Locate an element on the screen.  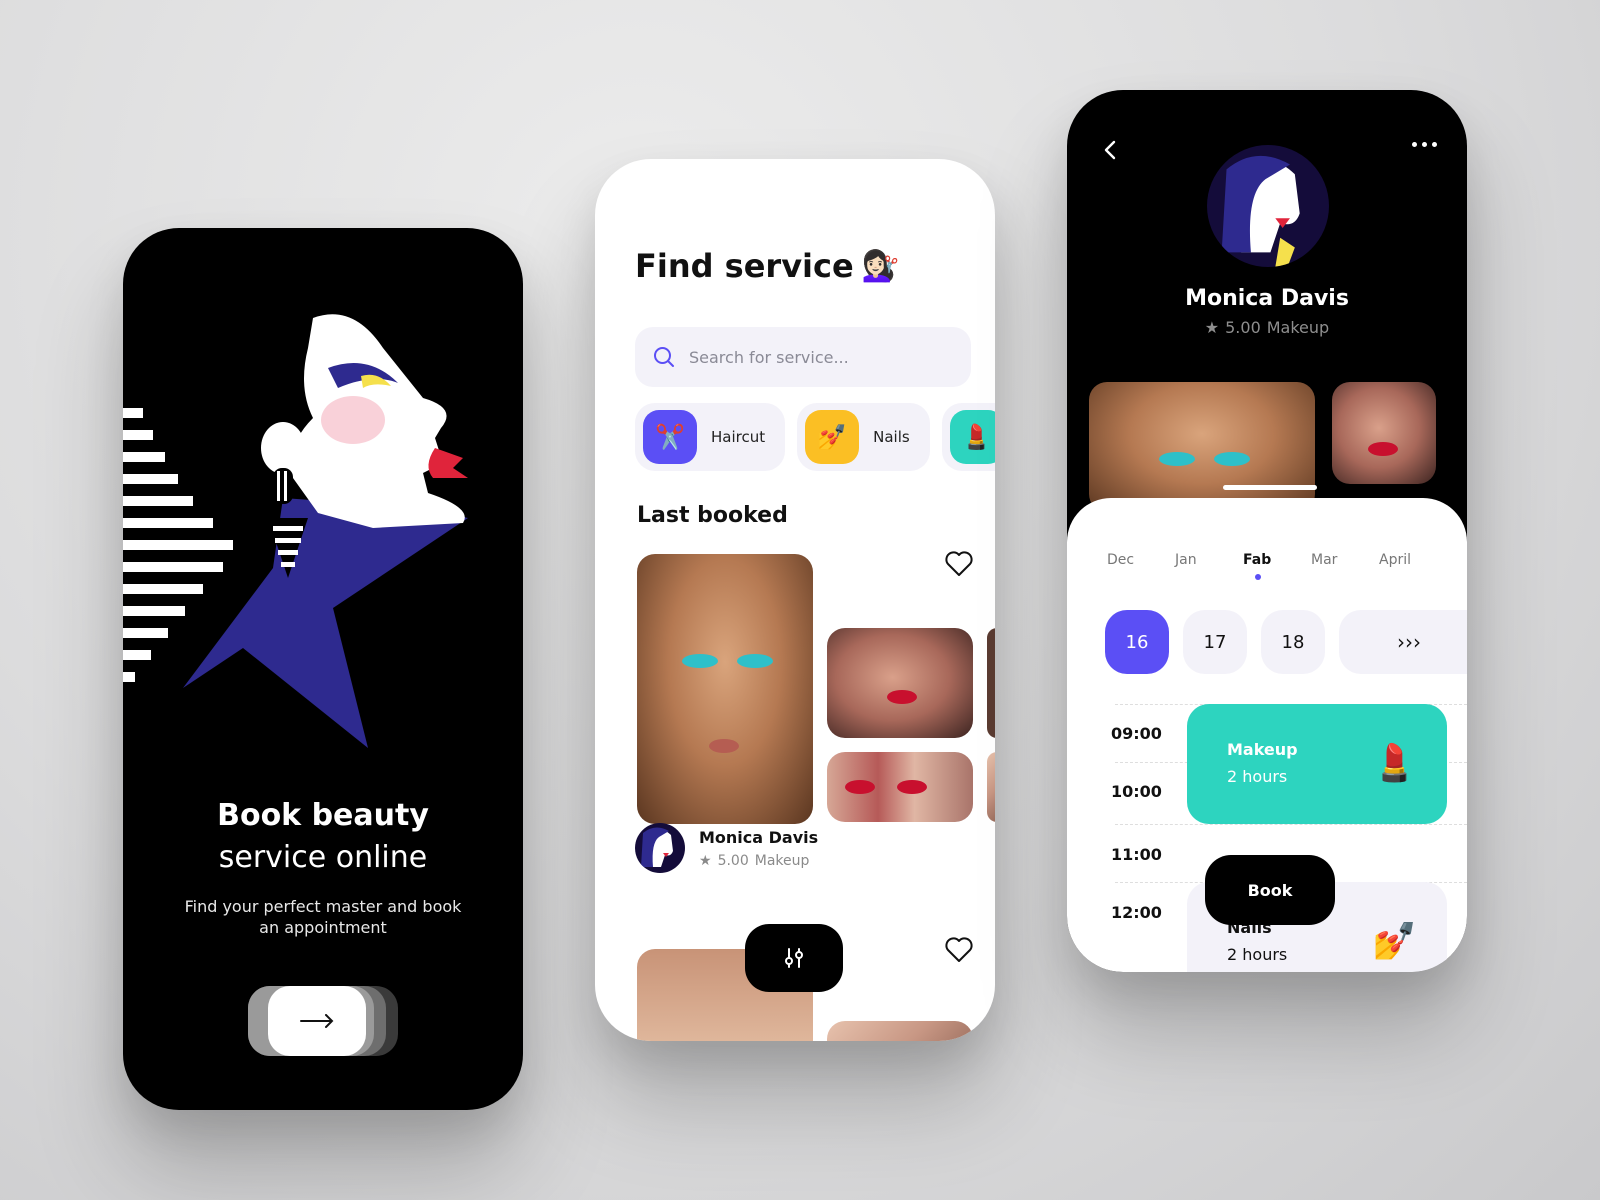
month-selector: Dec Jan Fab Mar April is located at coordinates (1277, 566).